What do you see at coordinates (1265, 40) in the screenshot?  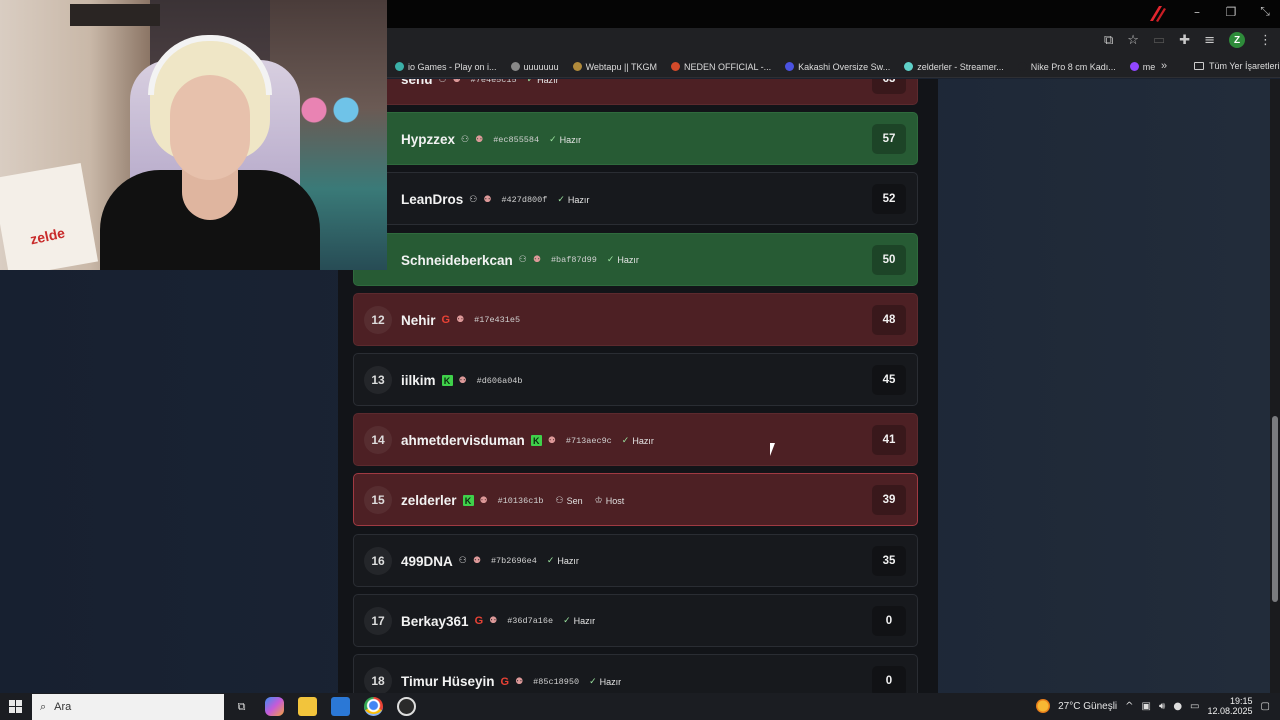 I see `menu-kebab-icon: ⋮` at bounding box center [1265, 40].